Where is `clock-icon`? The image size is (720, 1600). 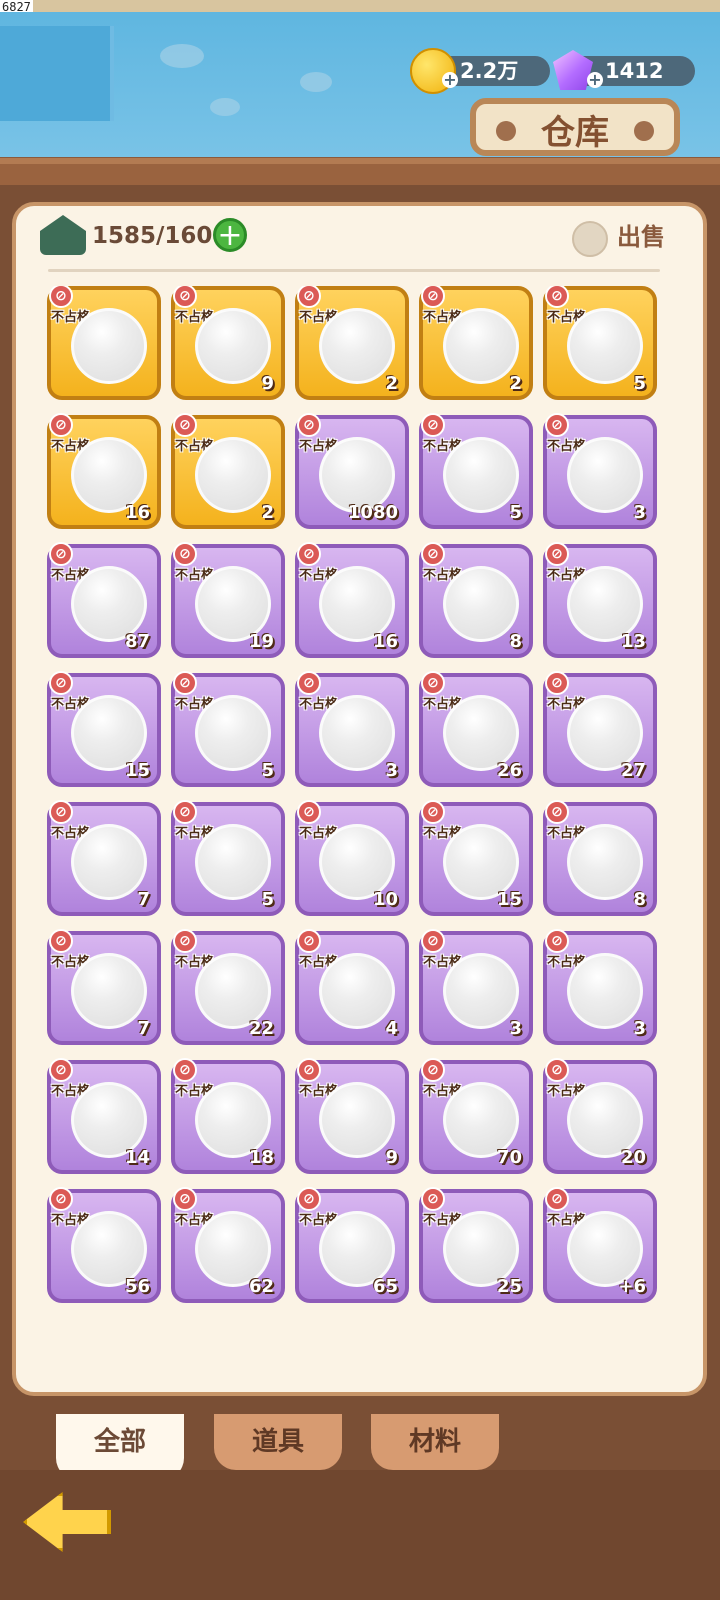
clock-icon is located at coordinates (481, 475).